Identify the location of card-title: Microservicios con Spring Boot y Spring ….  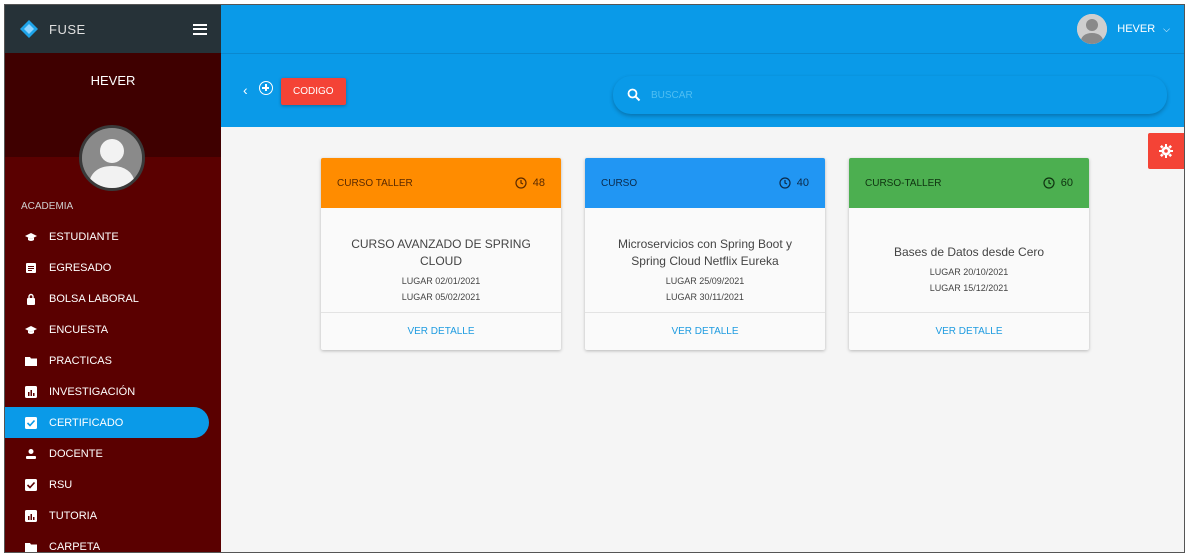
(705, 252).